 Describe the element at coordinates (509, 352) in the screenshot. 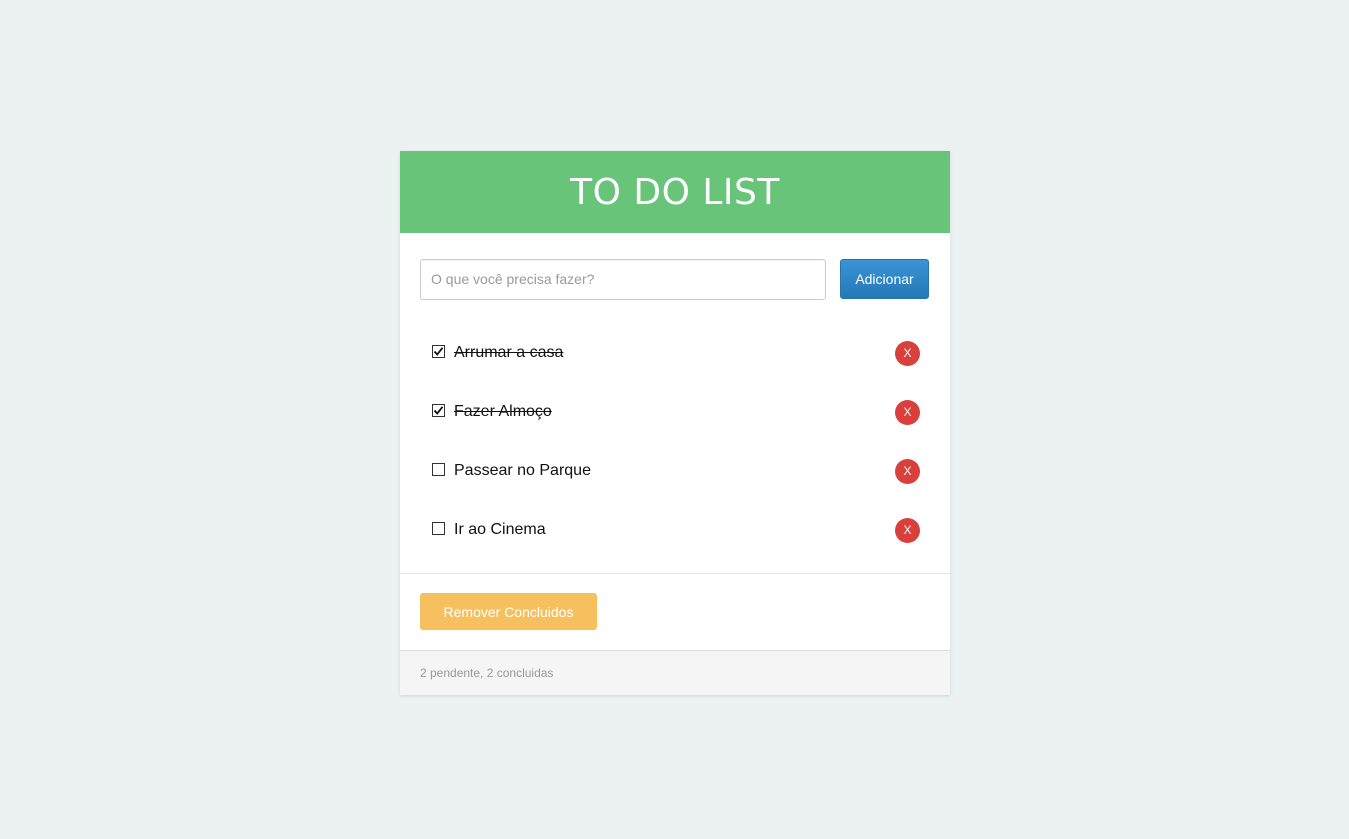

I see `task-label: Arrumar a casa` at that location.